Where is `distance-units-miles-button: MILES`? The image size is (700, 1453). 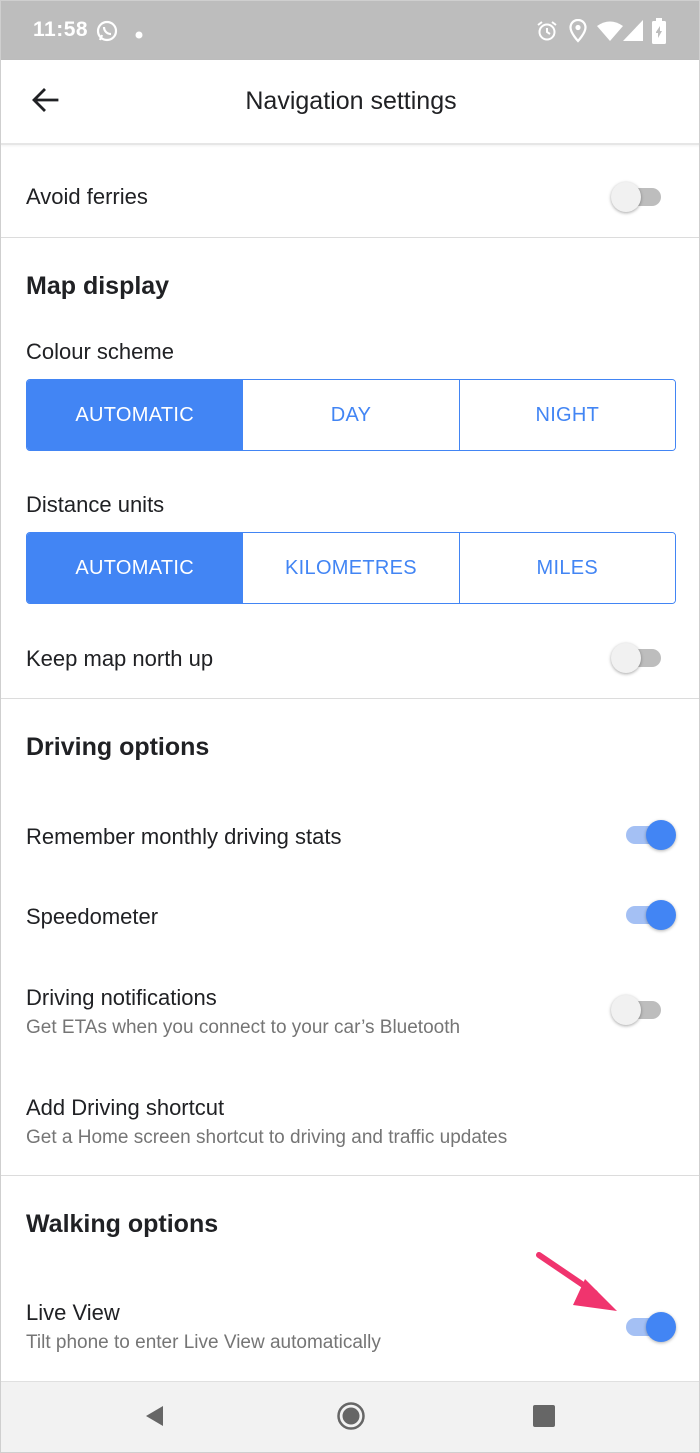
distance-units-miles-button: MILES is located at coordinates (566, 568).